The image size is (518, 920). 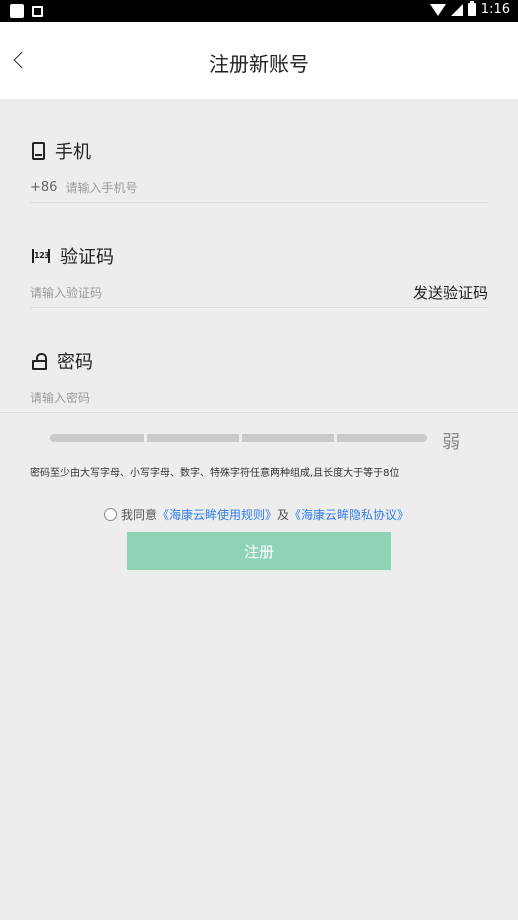 What do you see at coordinates (259, 11) in the screenshot?
I see `status-bar: 1:16` at bounding box center [259, 11].